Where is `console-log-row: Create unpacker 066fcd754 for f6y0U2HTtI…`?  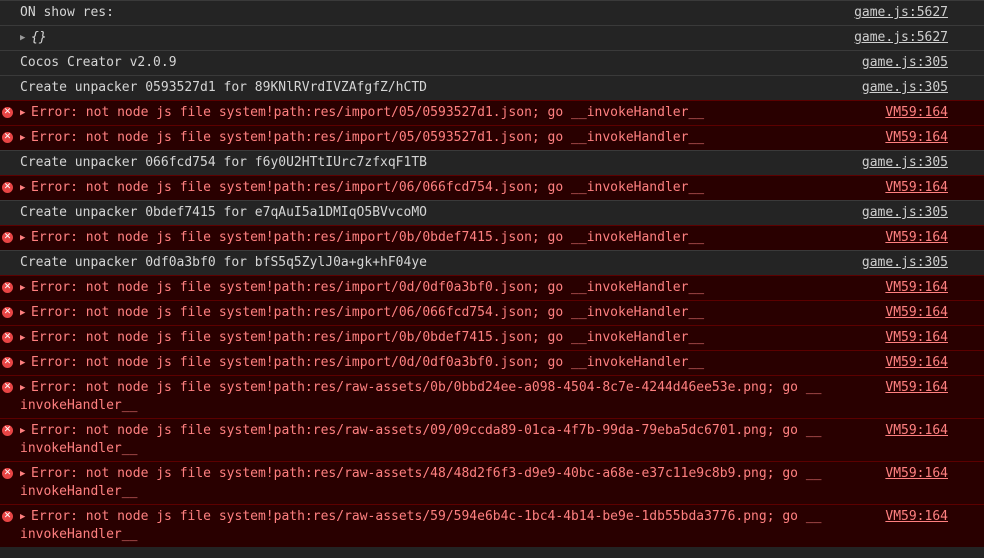
console-log-row: Create unpacker 066fcd754 for f6y0U2HTtI… is located at coordinates (492, 162).